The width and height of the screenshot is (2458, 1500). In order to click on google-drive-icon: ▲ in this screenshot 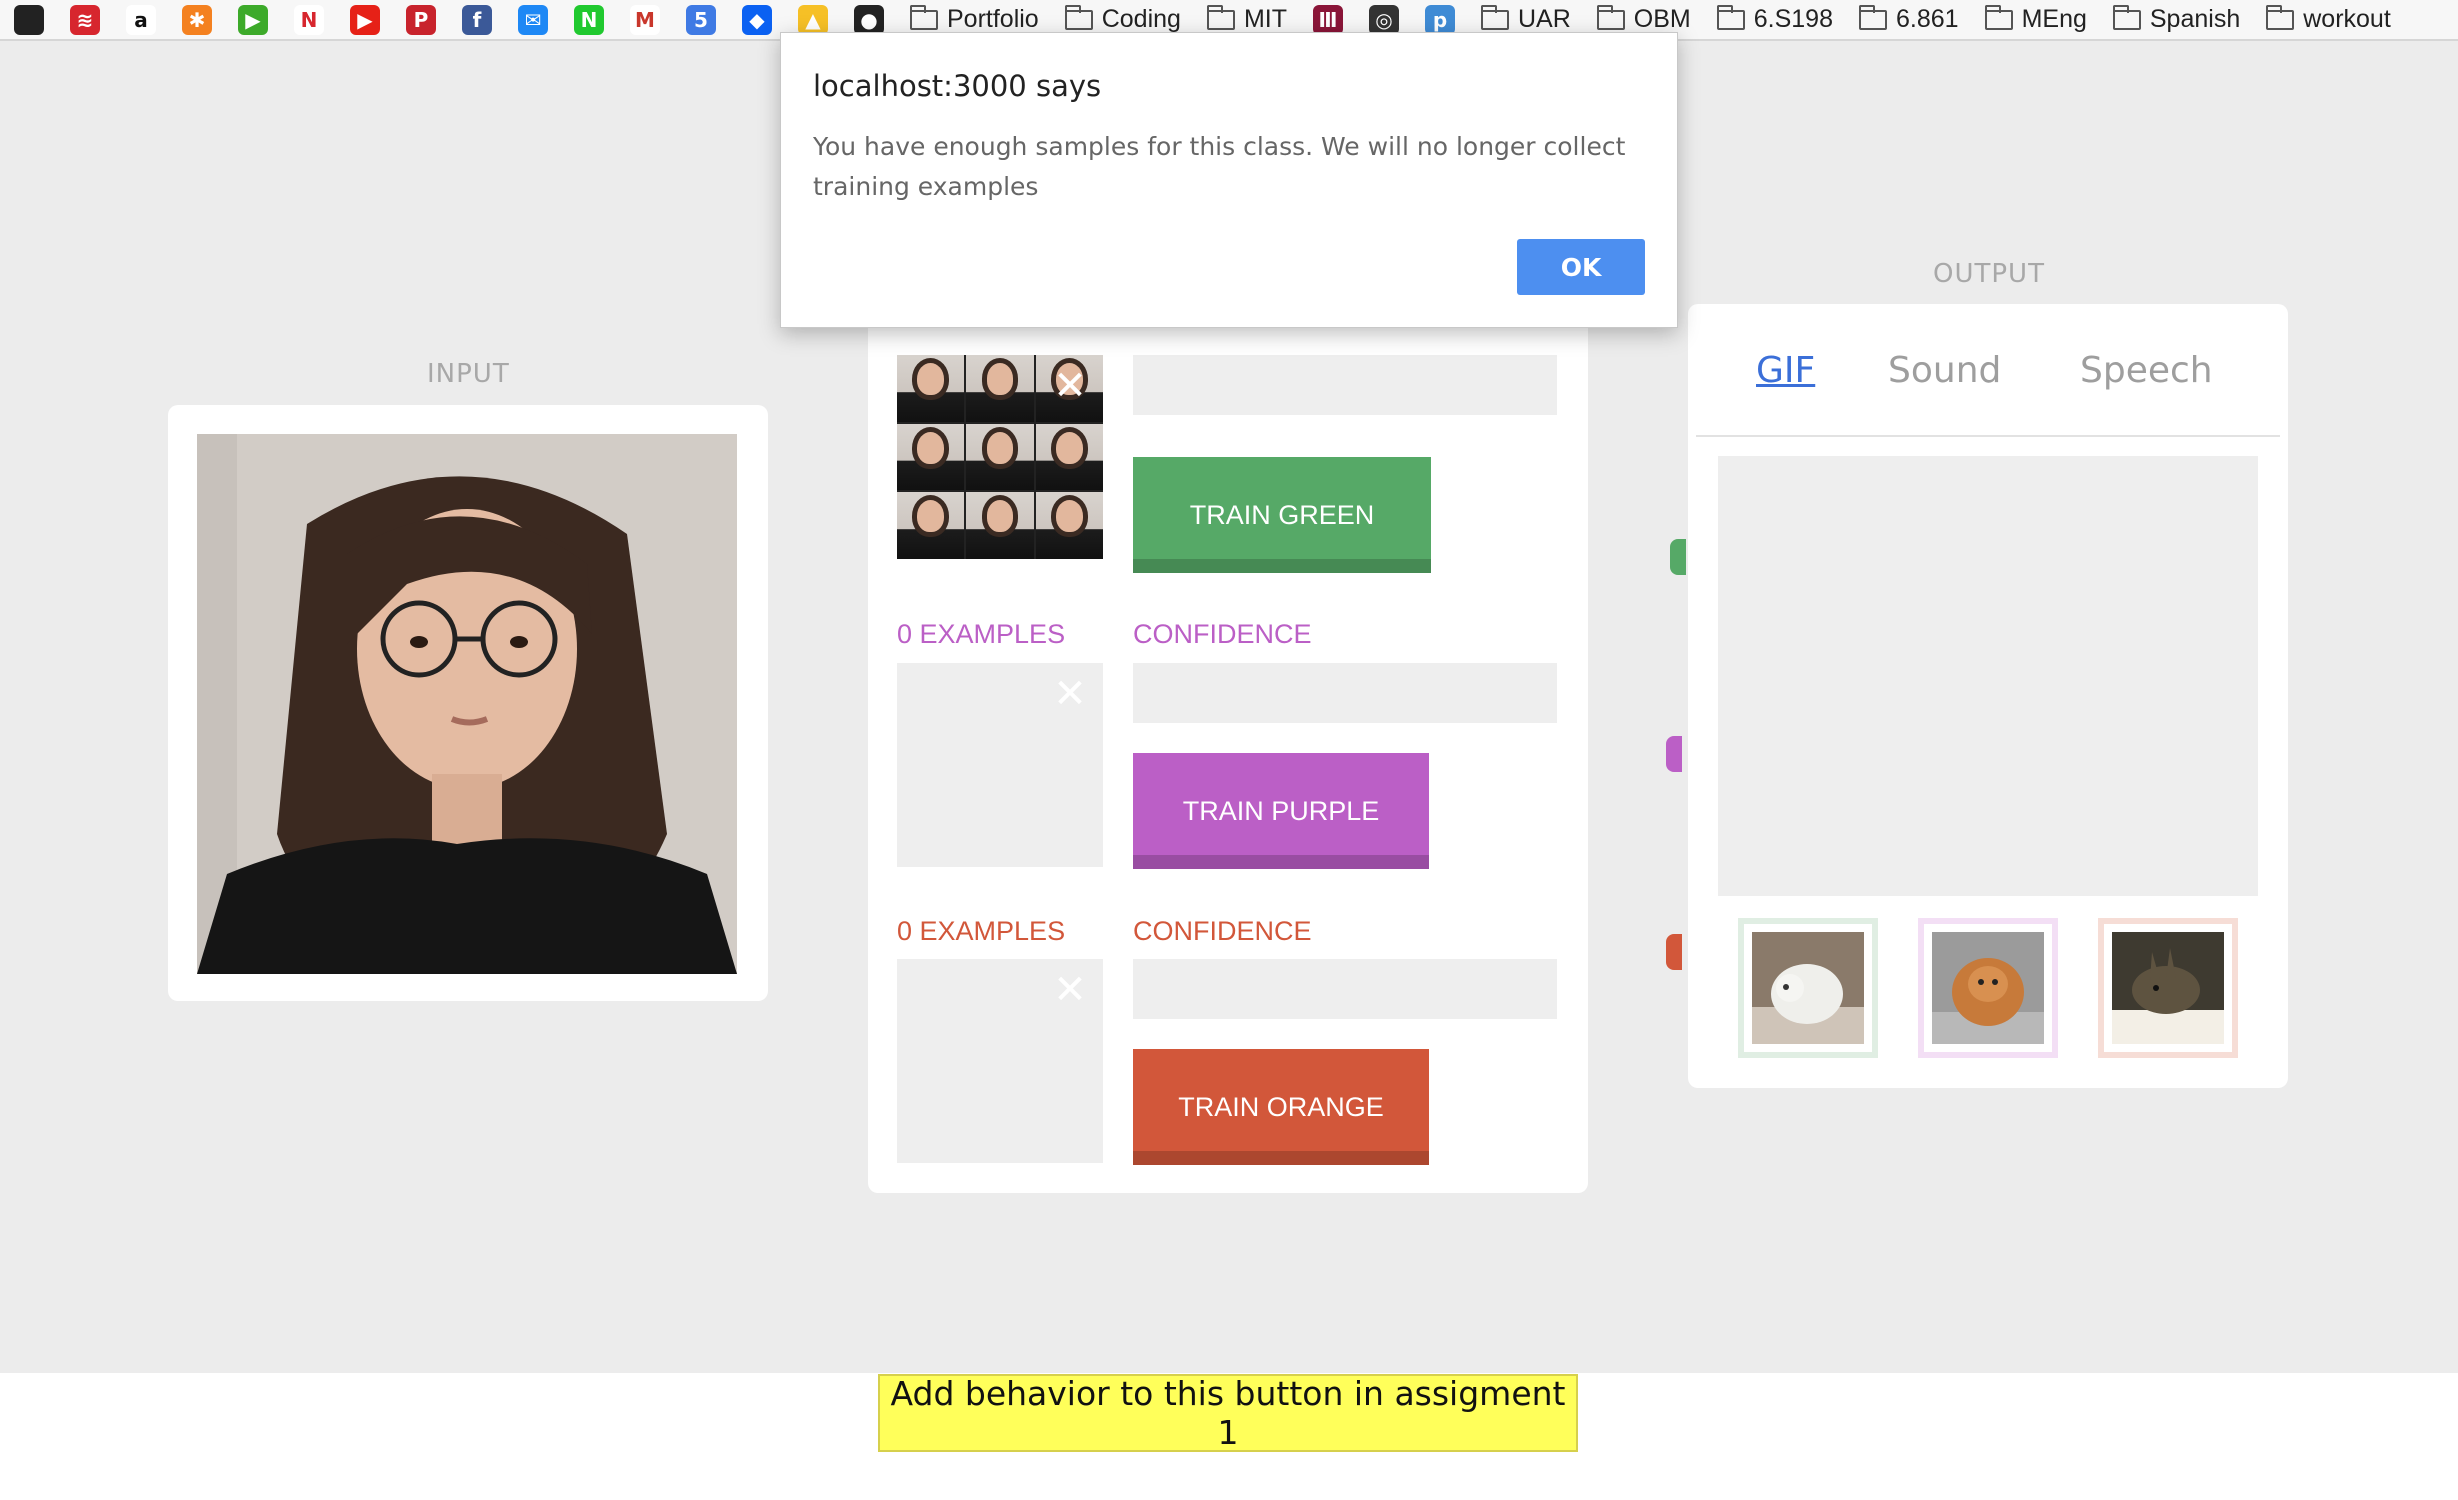, I will do `click(813, 19)`.